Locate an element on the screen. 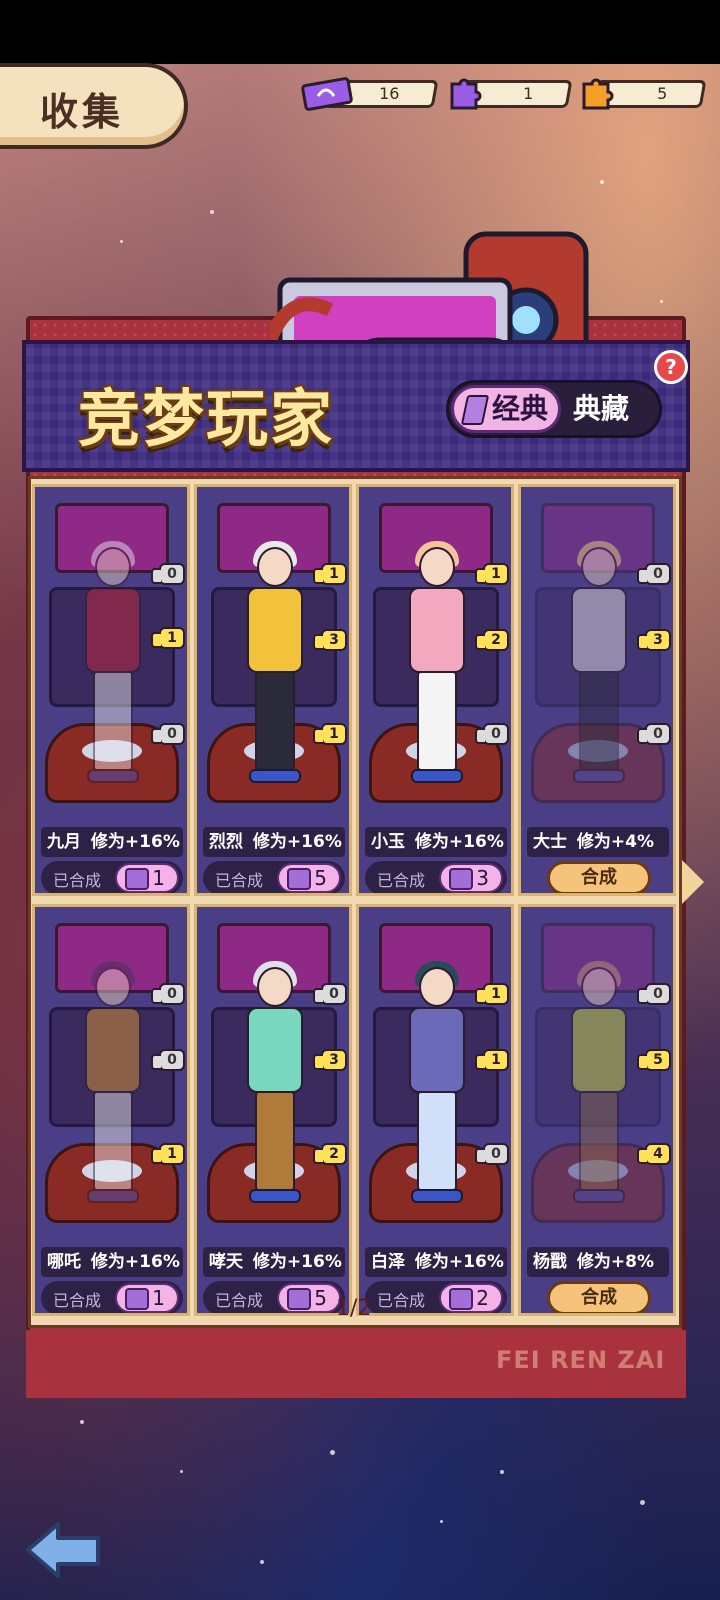 Image resolution: width=720 pixels, height=1600 pixels. ticket-count: 16 is located at coordinates (389, 93).